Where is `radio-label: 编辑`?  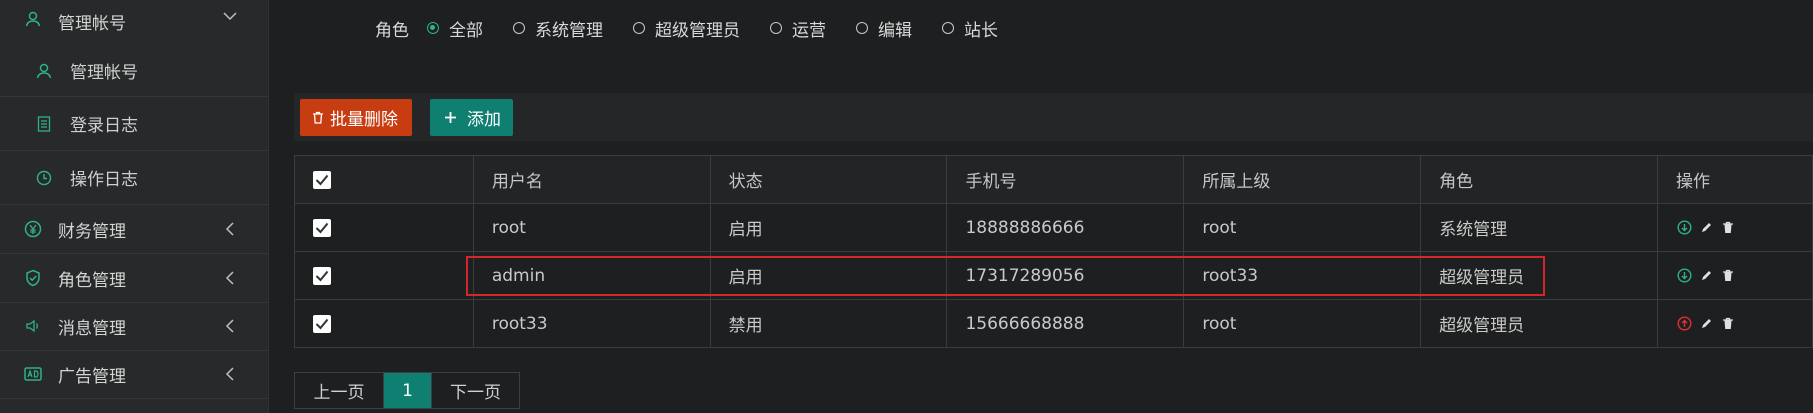
radio-label: 编辑 is located at coordinates (895, 30).